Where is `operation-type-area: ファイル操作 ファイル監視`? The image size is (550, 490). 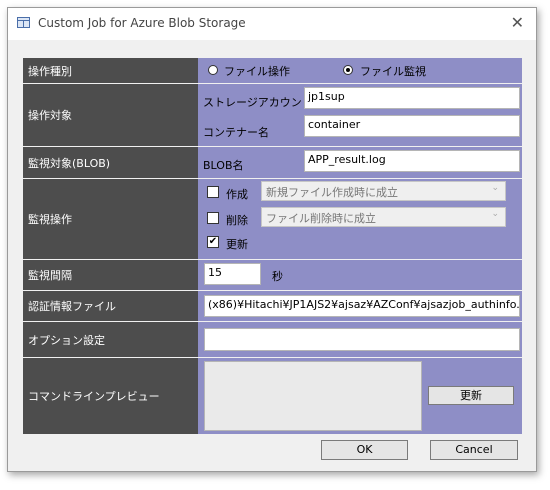 operation-type-area: ファイル操作 ファイル監視 is located at coordinates (360, 70).